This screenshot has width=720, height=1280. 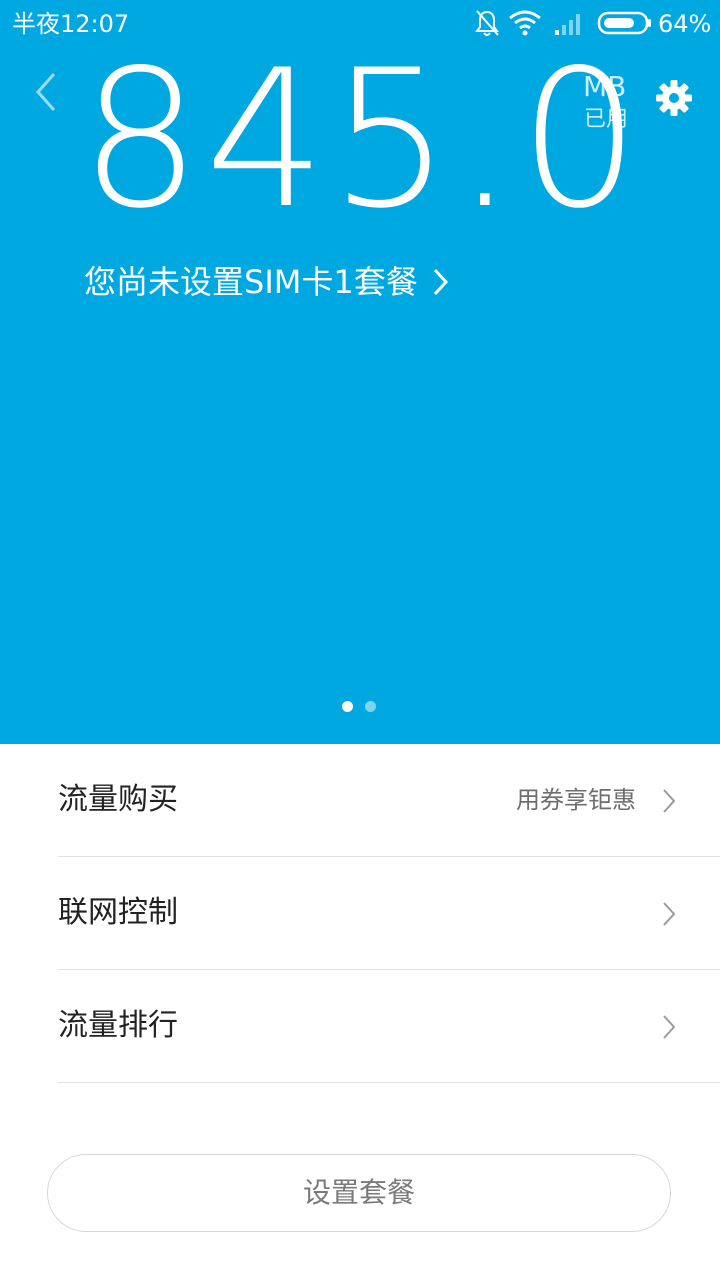 I want to click on list-item-hint: 用券享钜惠, so click(x=576, y=800).